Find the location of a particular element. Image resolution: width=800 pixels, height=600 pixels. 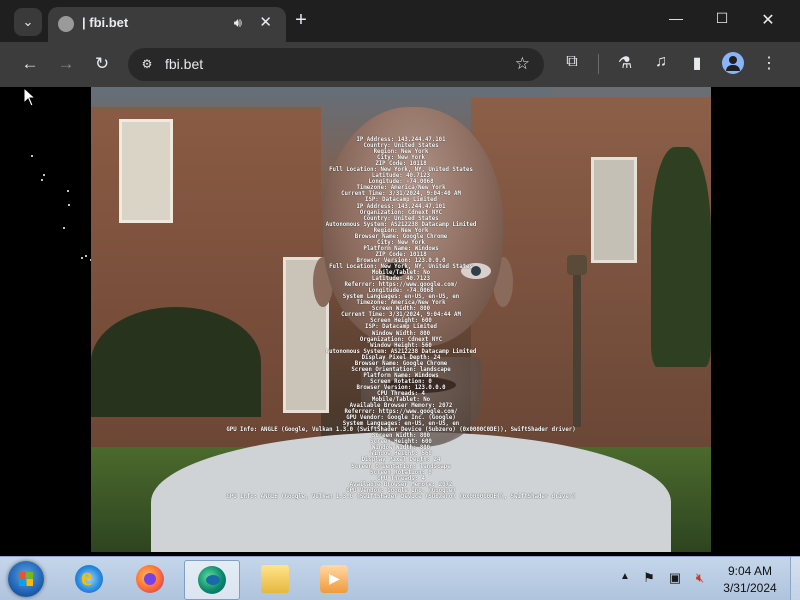

start-button is located at coordinates (26, 579).